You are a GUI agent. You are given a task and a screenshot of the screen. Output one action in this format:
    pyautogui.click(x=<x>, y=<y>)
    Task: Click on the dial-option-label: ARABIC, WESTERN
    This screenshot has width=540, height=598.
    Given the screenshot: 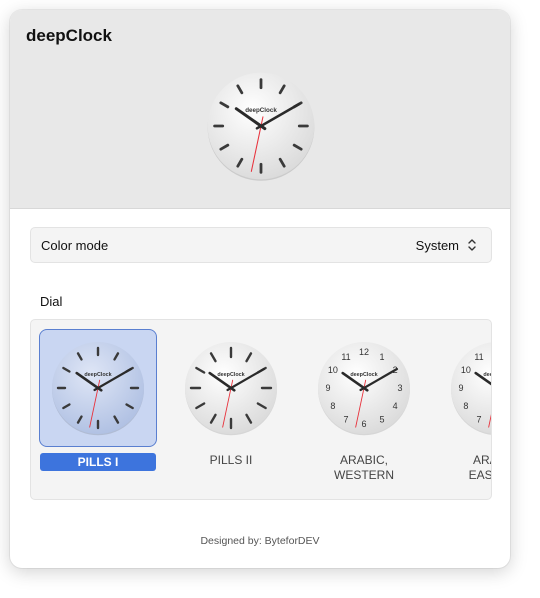 What is the action you would take?
    pyautogui.click(x=364, y=467)
    